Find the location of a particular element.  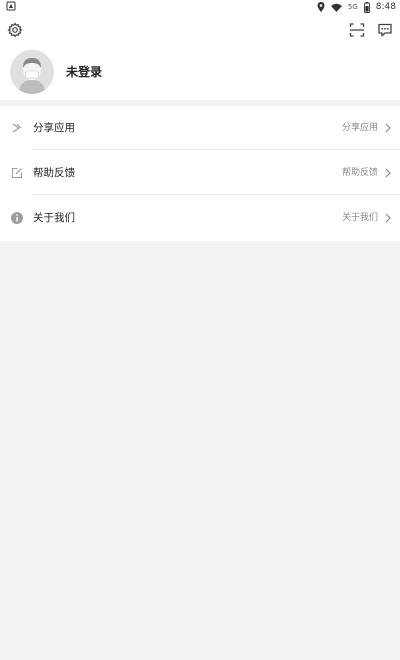

settings-button is located at coordinates (15, 30).